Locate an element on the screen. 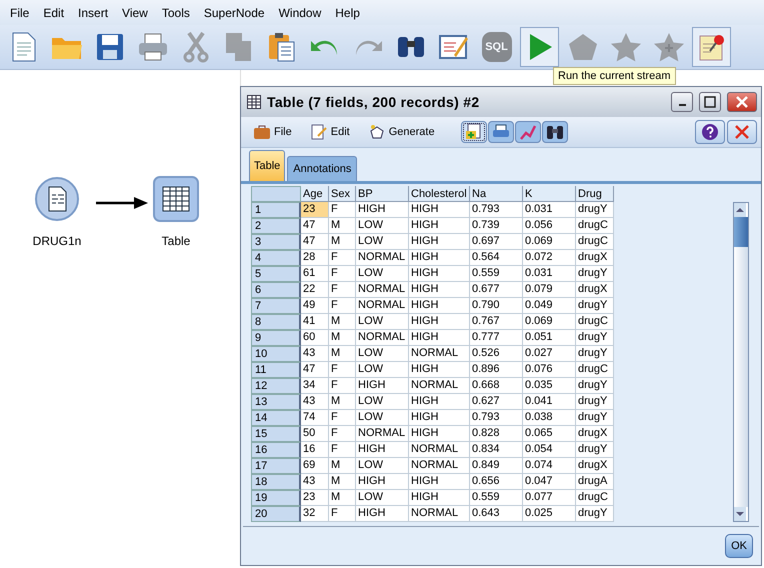 Image resolution: width=764 pixels, height=568 pixels. row-number: 9 is located at coordinates (276, 338).